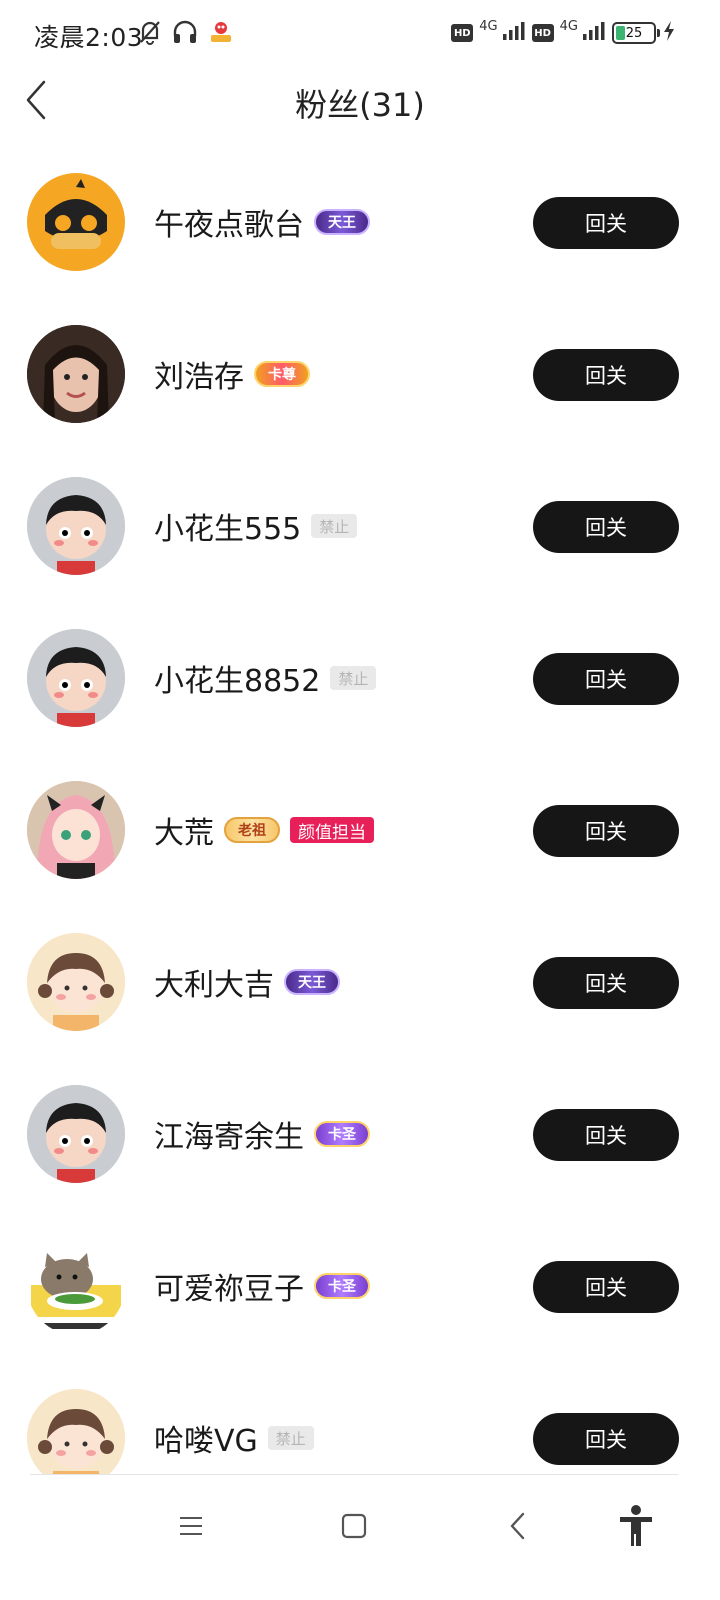  What do you see at coordinates (221, 34) in the screenshot?
I see `app-notification-icon` at bounding box center [221, 34].